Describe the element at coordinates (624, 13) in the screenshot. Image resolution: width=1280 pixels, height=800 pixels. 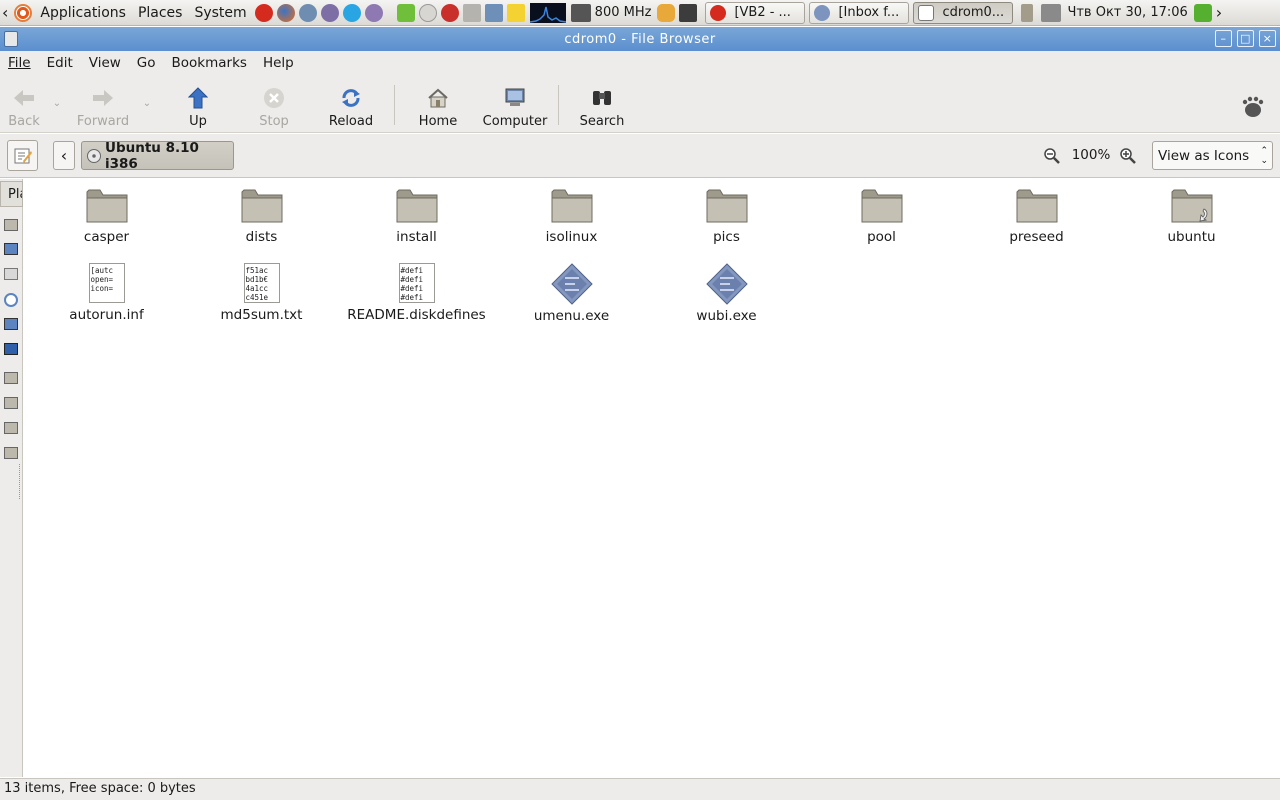
I see `cpu-frequency-label: 800 MHz` at that location.